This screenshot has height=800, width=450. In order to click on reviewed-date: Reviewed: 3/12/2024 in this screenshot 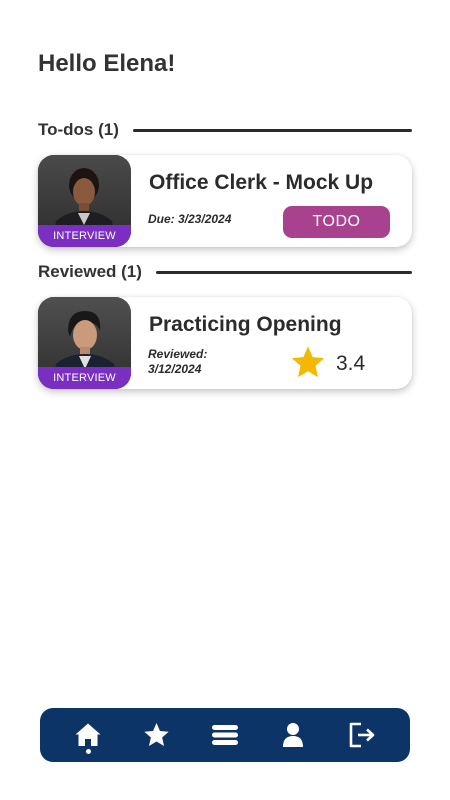, I will do `click(177, 362)`.